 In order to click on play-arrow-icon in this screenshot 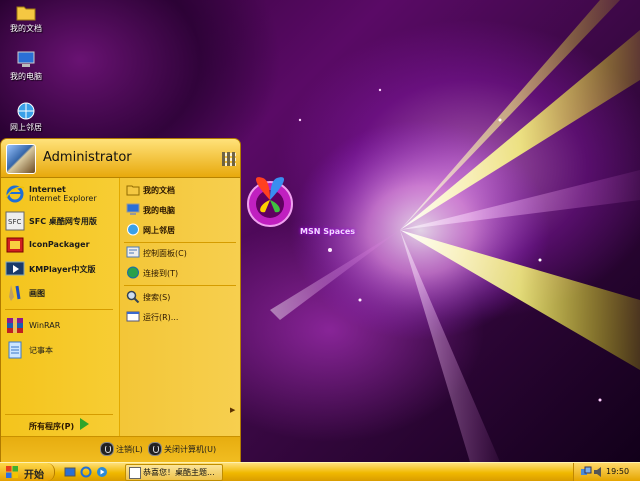, I will do `click(84, 424)`.